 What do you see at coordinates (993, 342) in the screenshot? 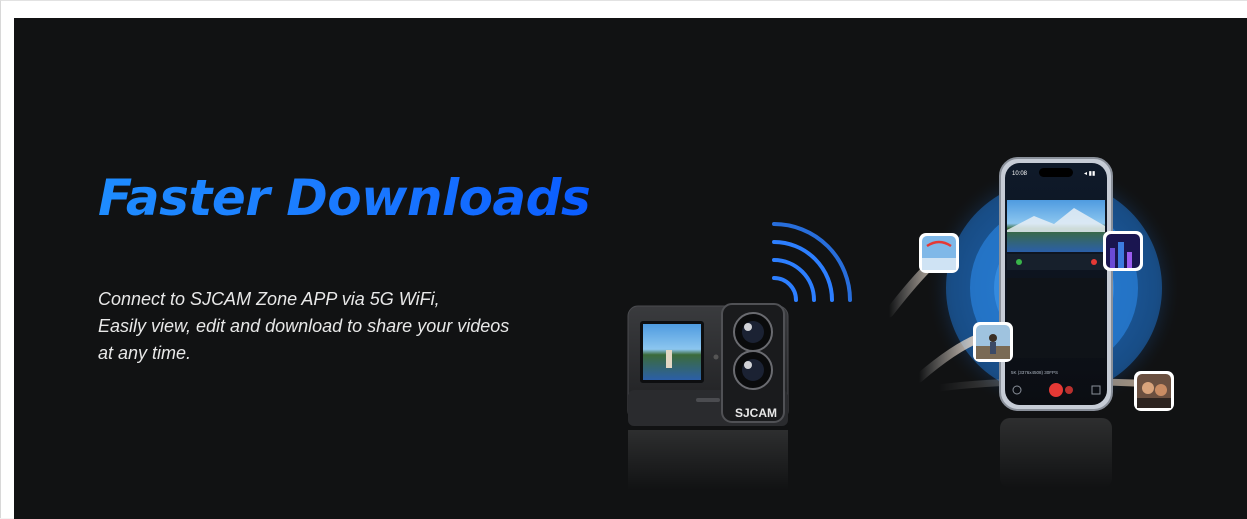
I see `thumbnail-hiker` at bounding box center [993, 342].